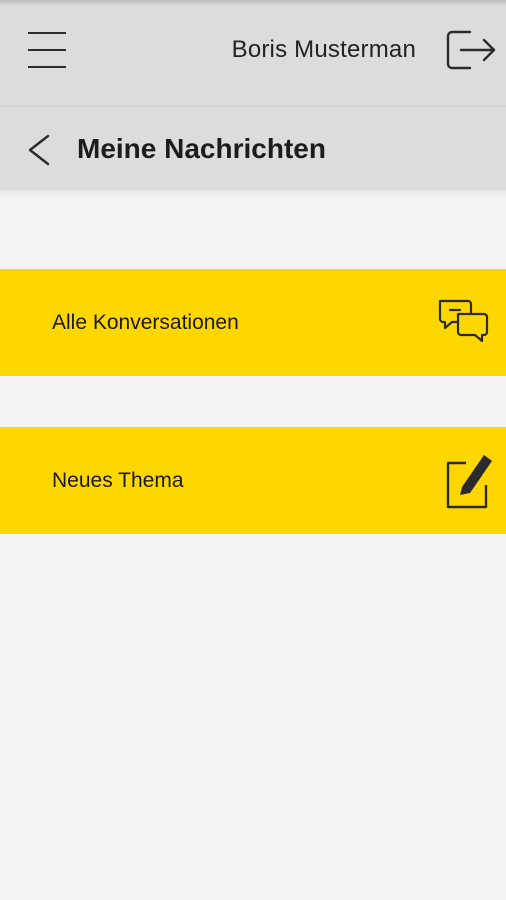 The width and height of the screenshot is (506, 900). What do you see at coordinates (253, 322) in the screenshot?
I see `all-conversations-button: Alle Konversationen` at bounding box center [253, 322].